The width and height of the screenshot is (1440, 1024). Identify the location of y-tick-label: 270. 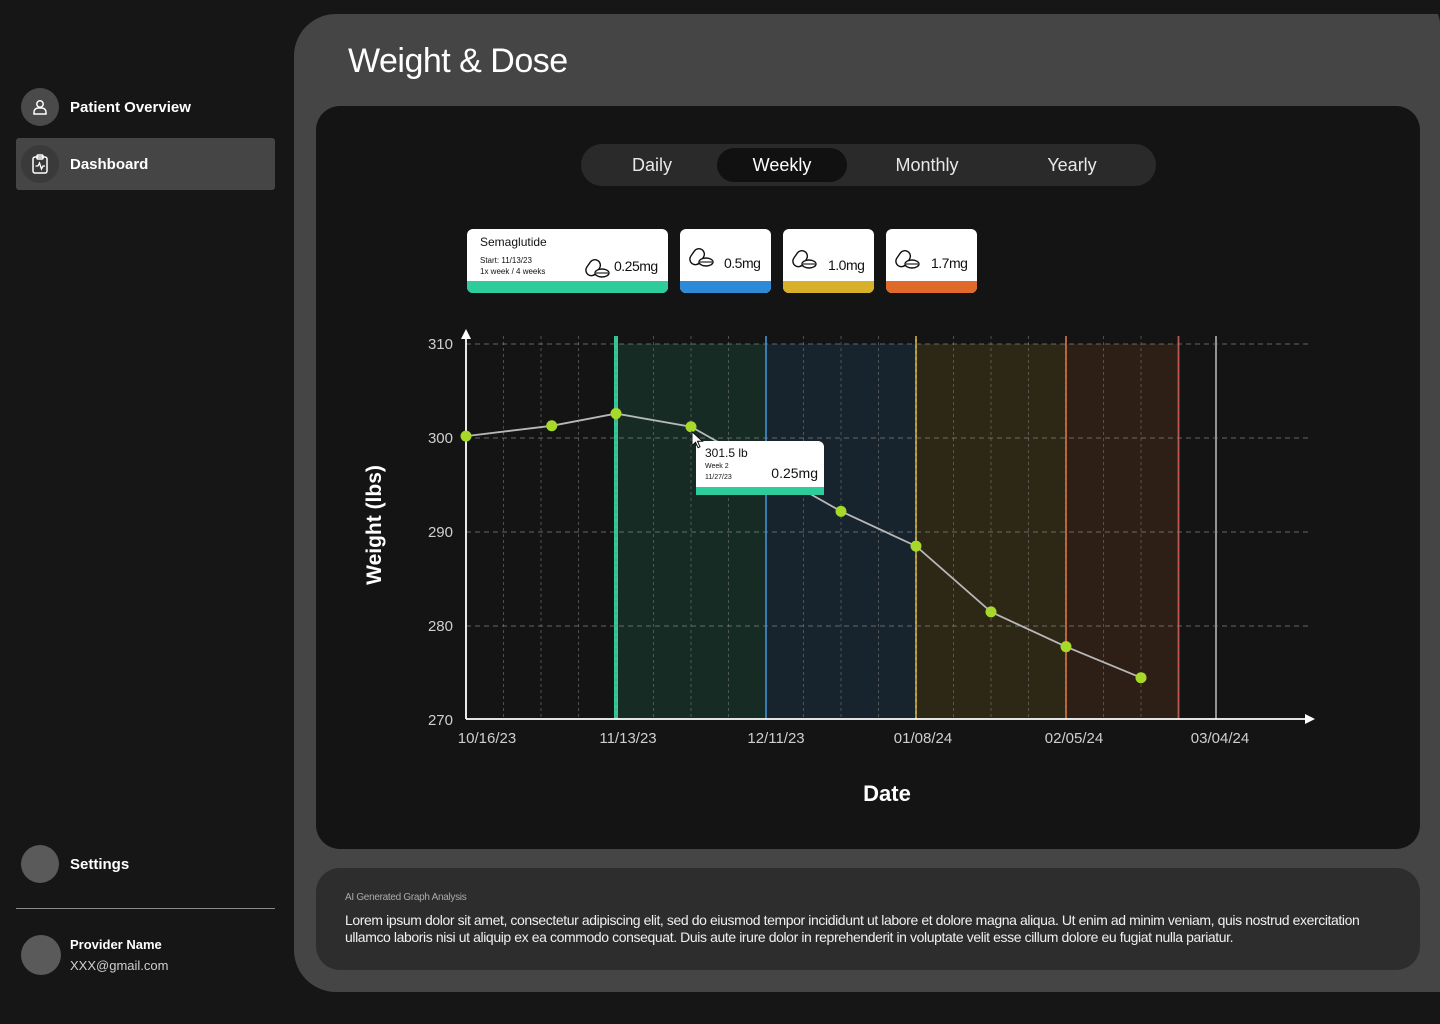
(440, 720).